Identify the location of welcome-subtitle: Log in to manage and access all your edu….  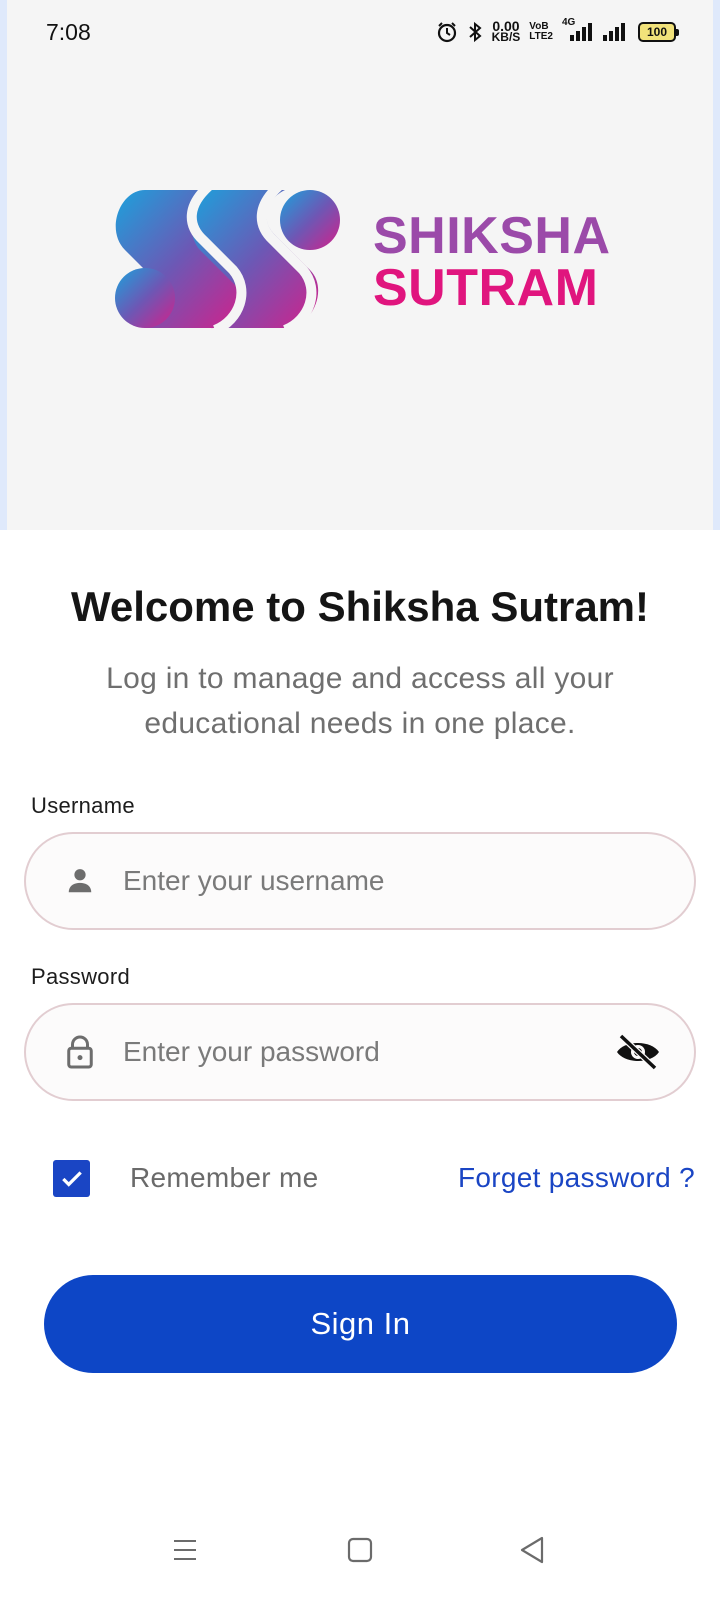
(360, 701).